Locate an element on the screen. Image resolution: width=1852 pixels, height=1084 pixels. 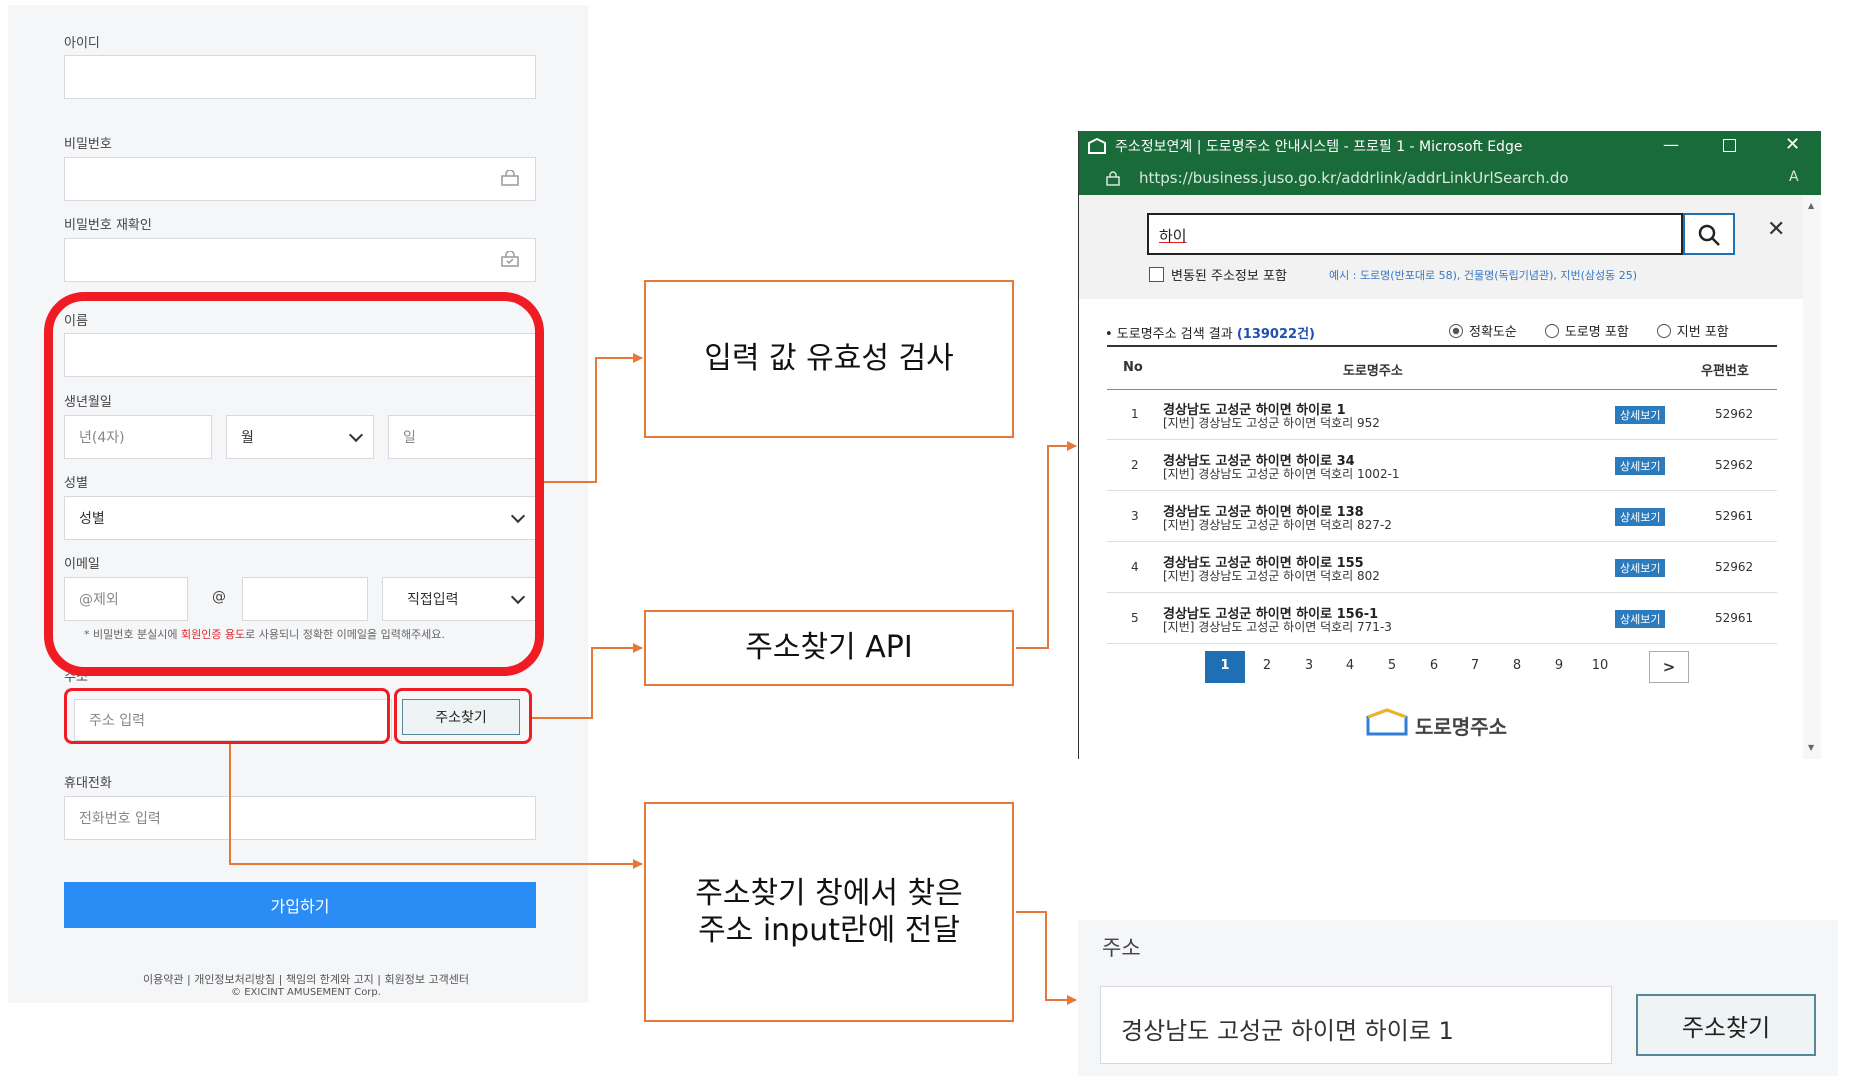
read-aloud-icon: A is located at coordinates (1794, 177).